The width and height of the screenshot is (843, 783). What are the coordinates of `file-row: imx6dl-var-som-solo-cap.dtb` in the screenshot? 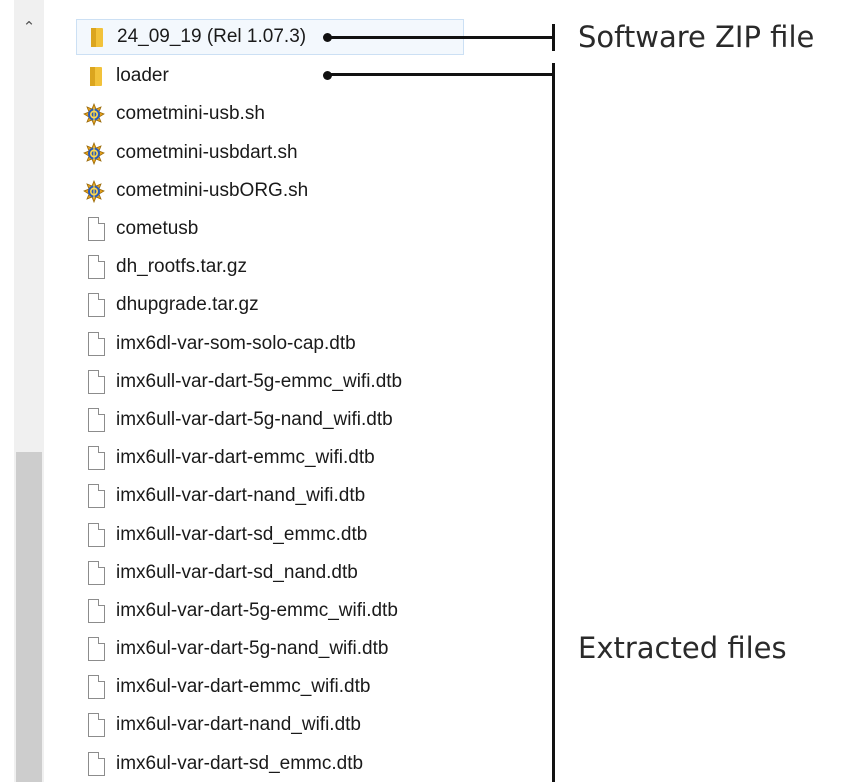 It's located at (311, 344).